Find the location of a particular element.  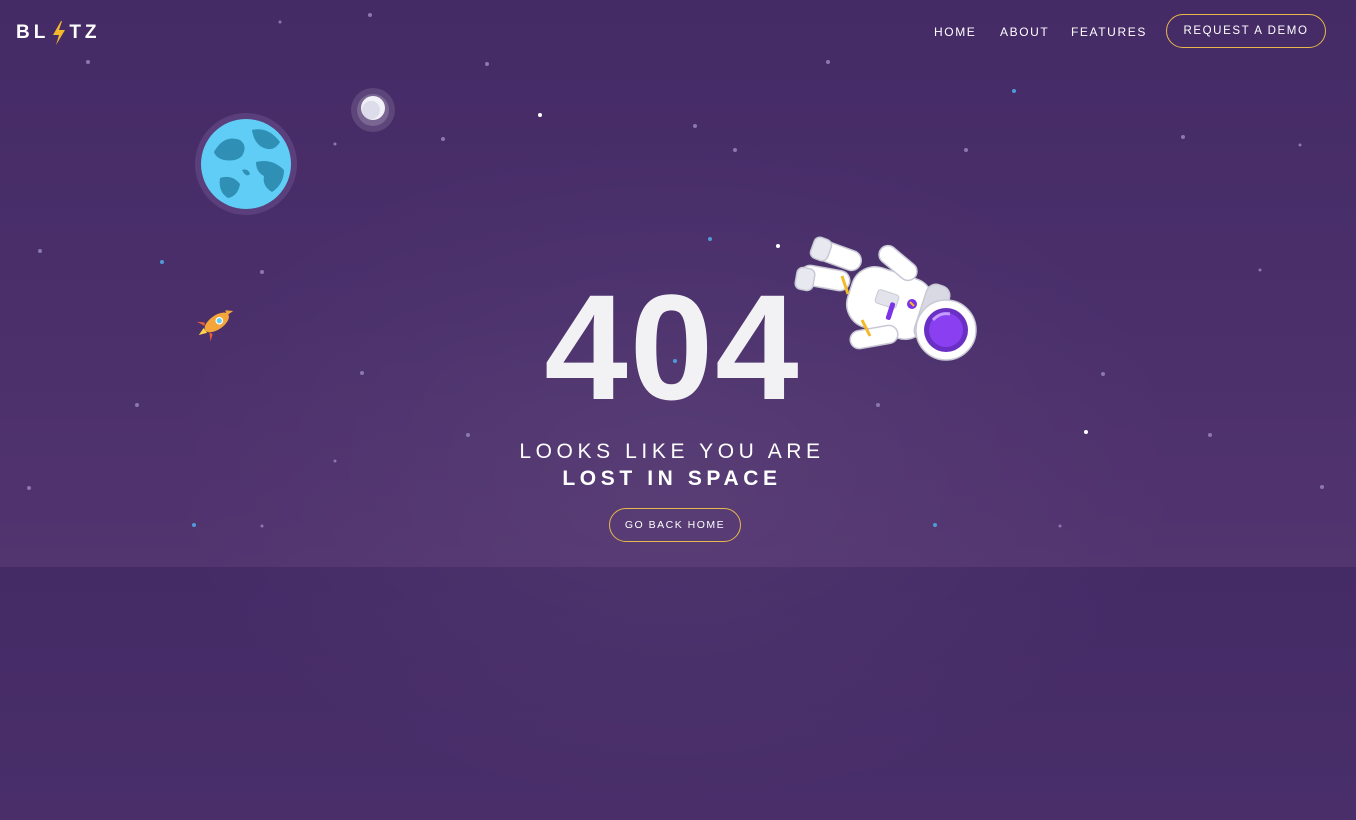

lightning-bolt-icon is located at coordinates (59, 33).